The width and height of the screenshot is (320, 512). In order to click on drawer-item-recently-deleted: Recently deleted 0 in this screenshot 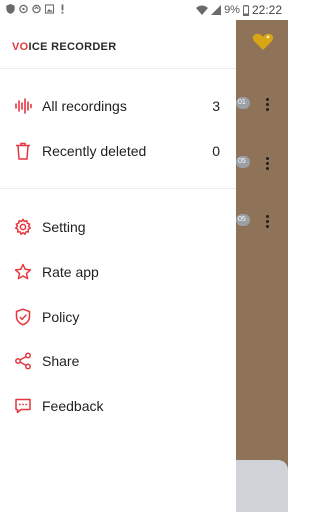, I will do `click(118, 151)`.